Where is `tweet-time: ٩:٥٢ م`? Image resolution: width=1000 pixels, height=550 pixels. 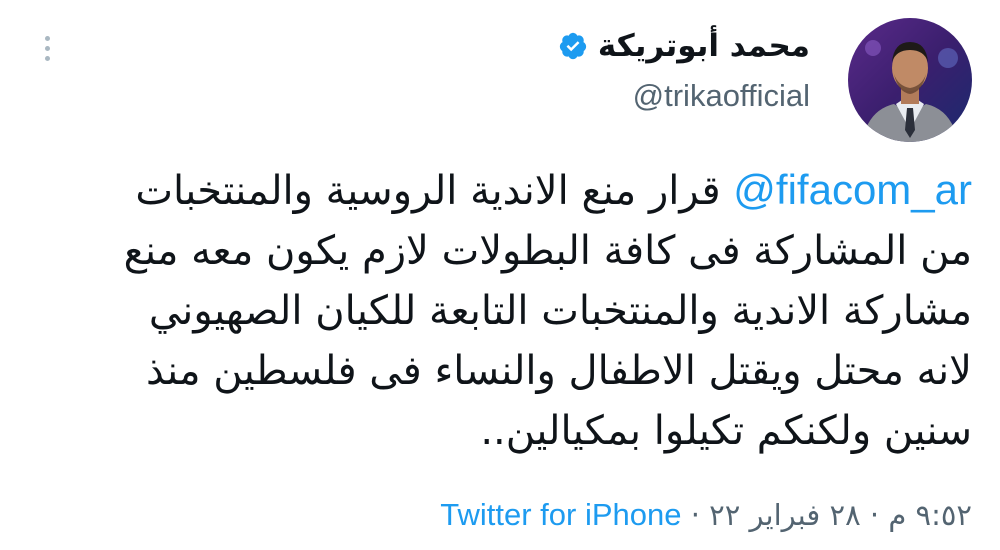
tweet-time: ٩:٥٢ م is located at coordinates (930, 515).